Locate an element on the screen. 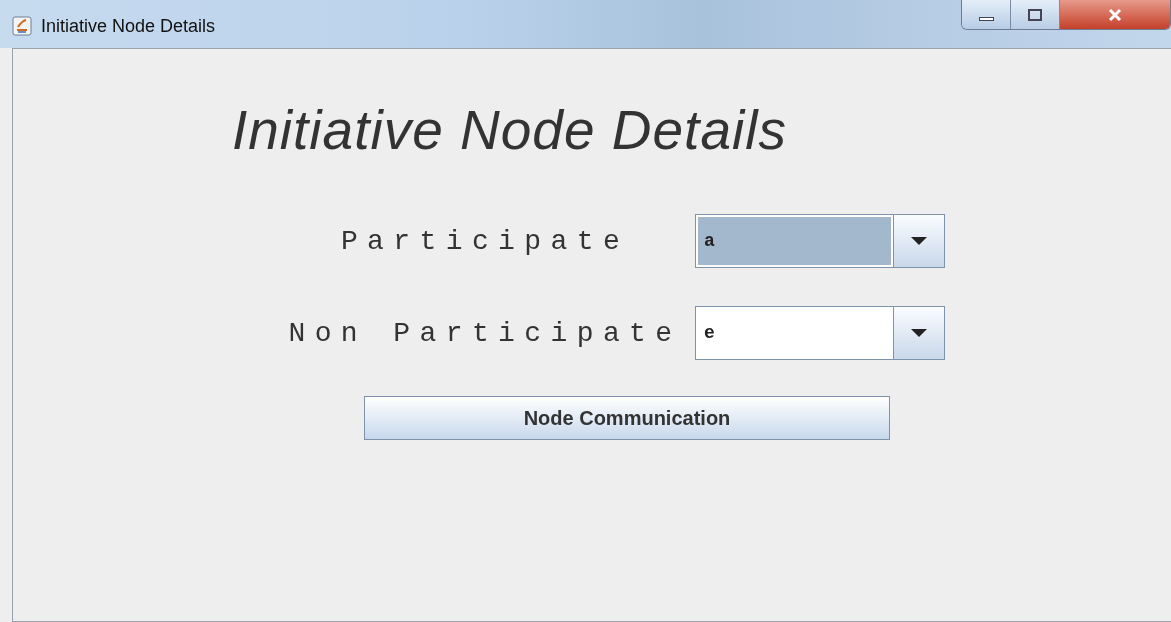 The width and height of the screenshot is (1171, 622). heading: Initiative Node Details is located at coordinates (509, 130).